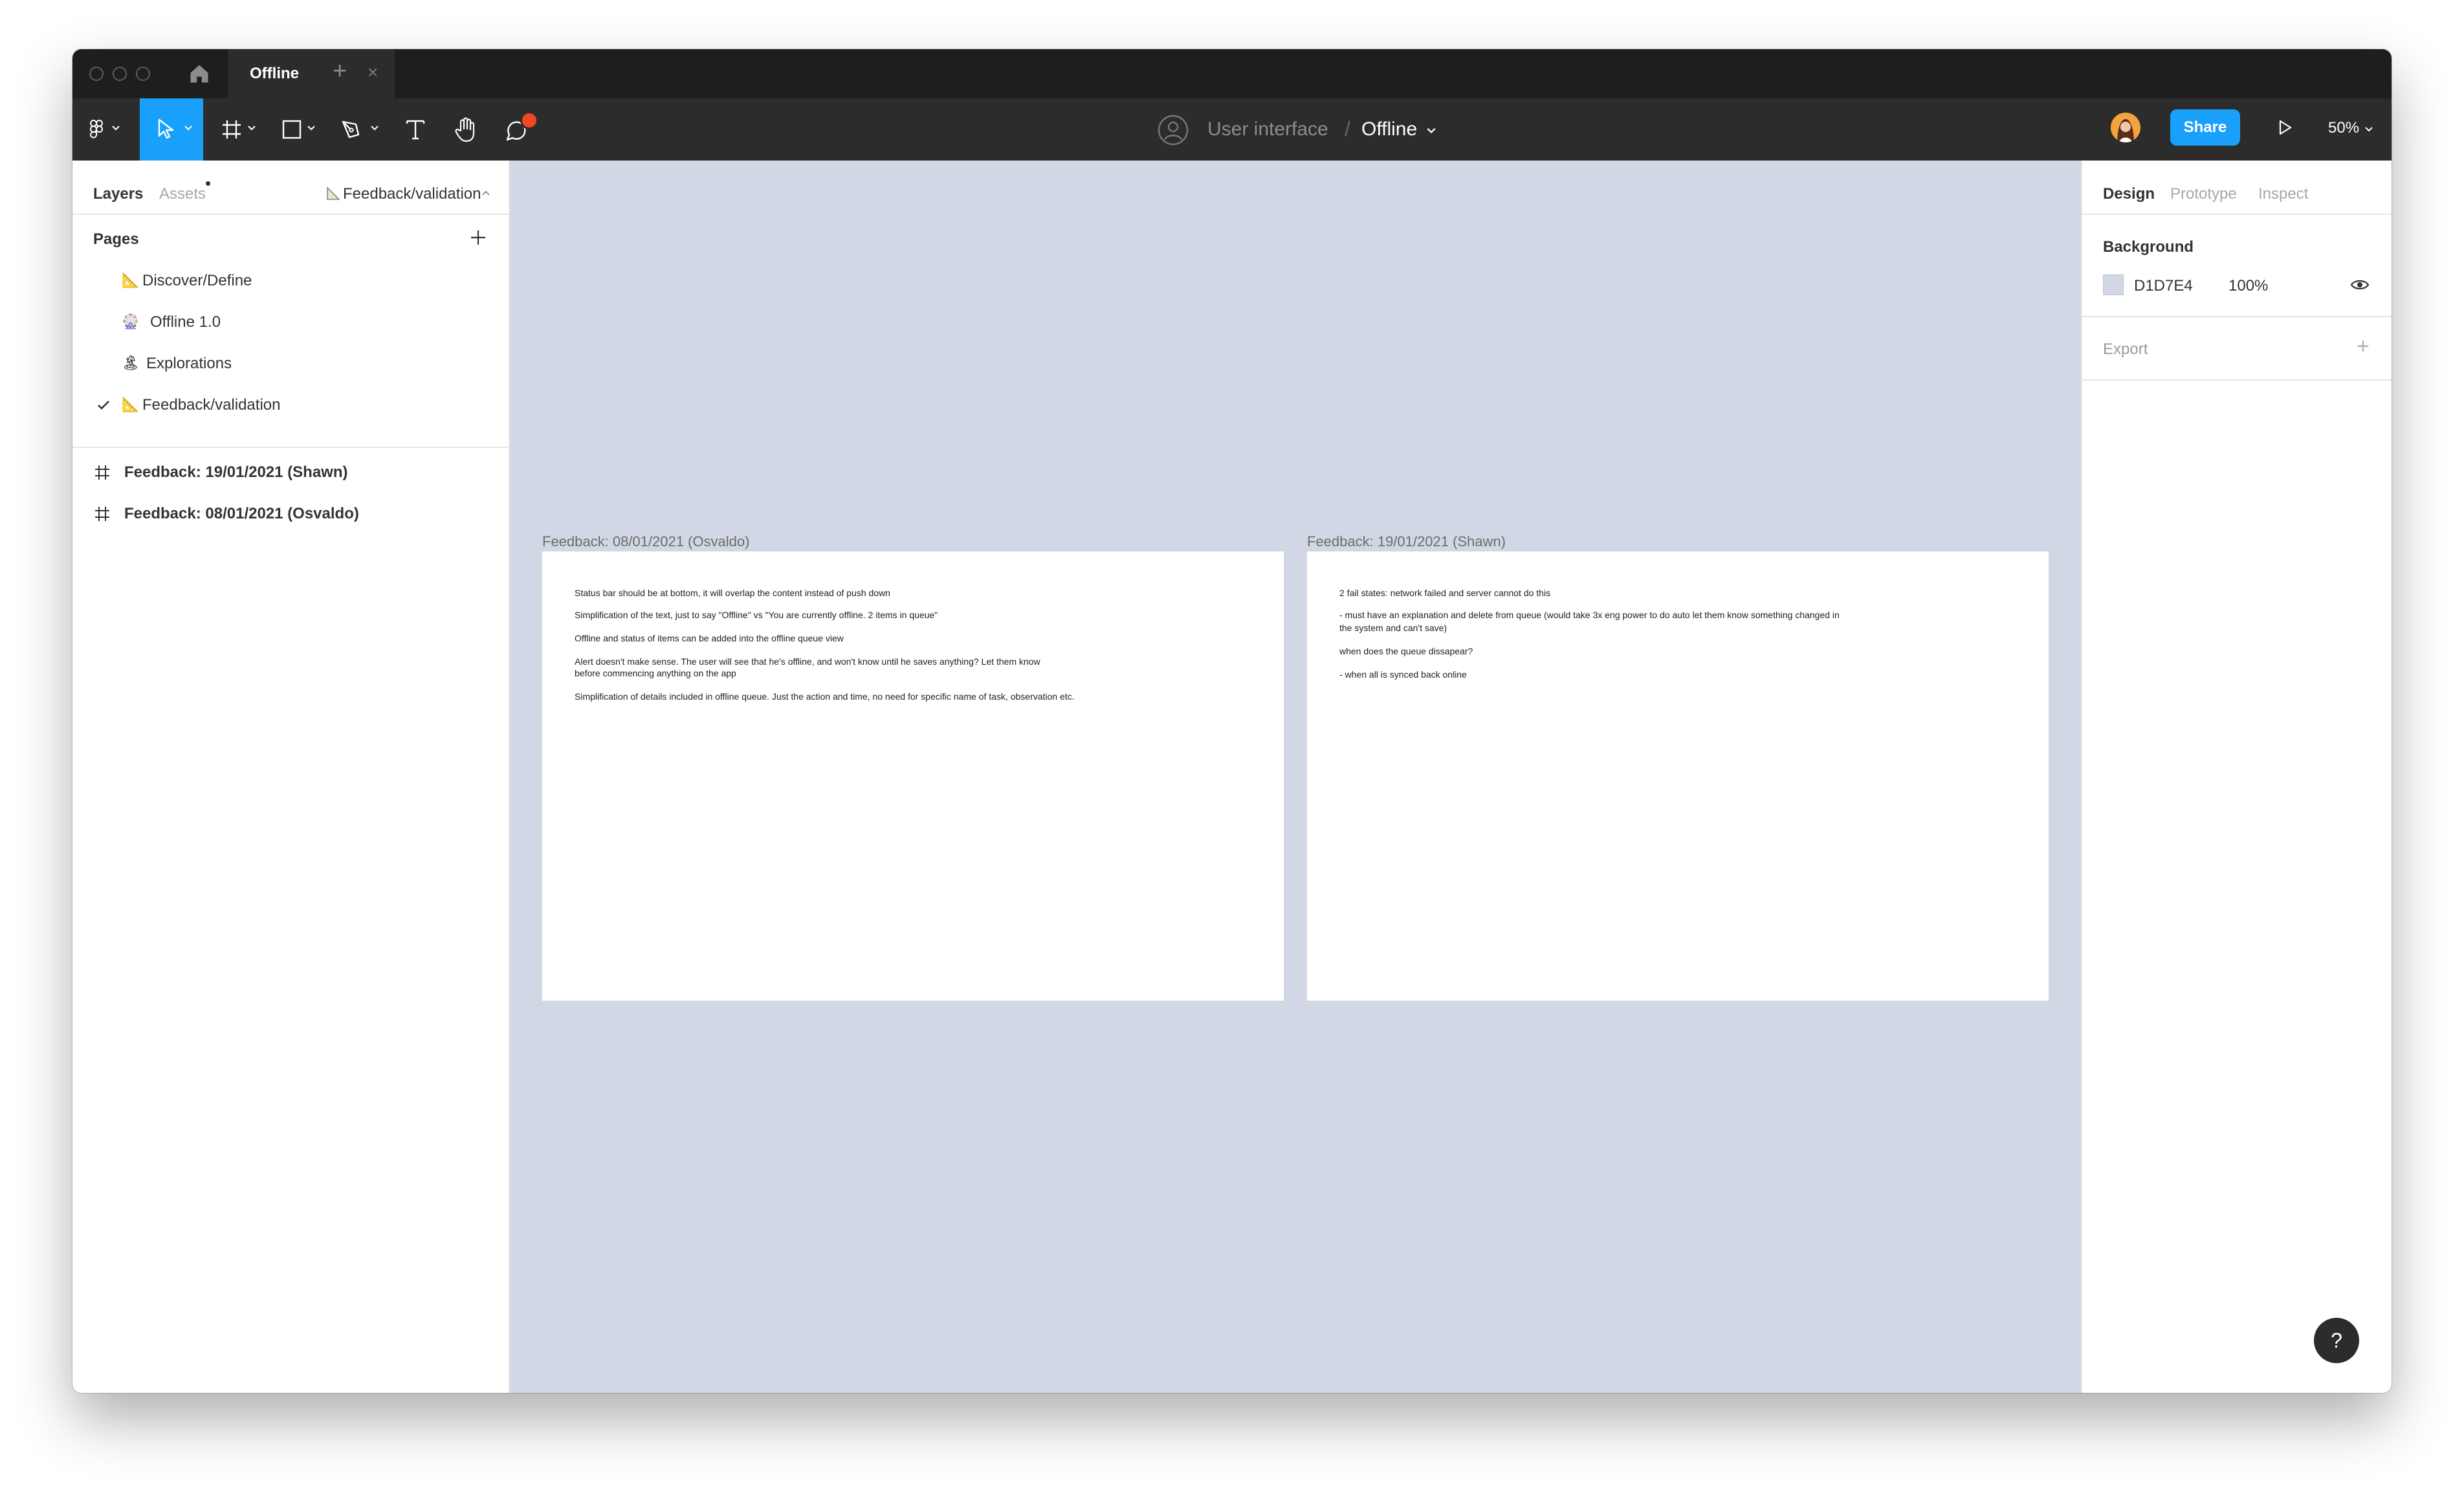 Image resolution: width=2464 pixels, height=1490 pixels. What do you see at coordinates (2363, 346) in the screenshot?
I see `add-export-button: +` at bounding box center [2363, 346].